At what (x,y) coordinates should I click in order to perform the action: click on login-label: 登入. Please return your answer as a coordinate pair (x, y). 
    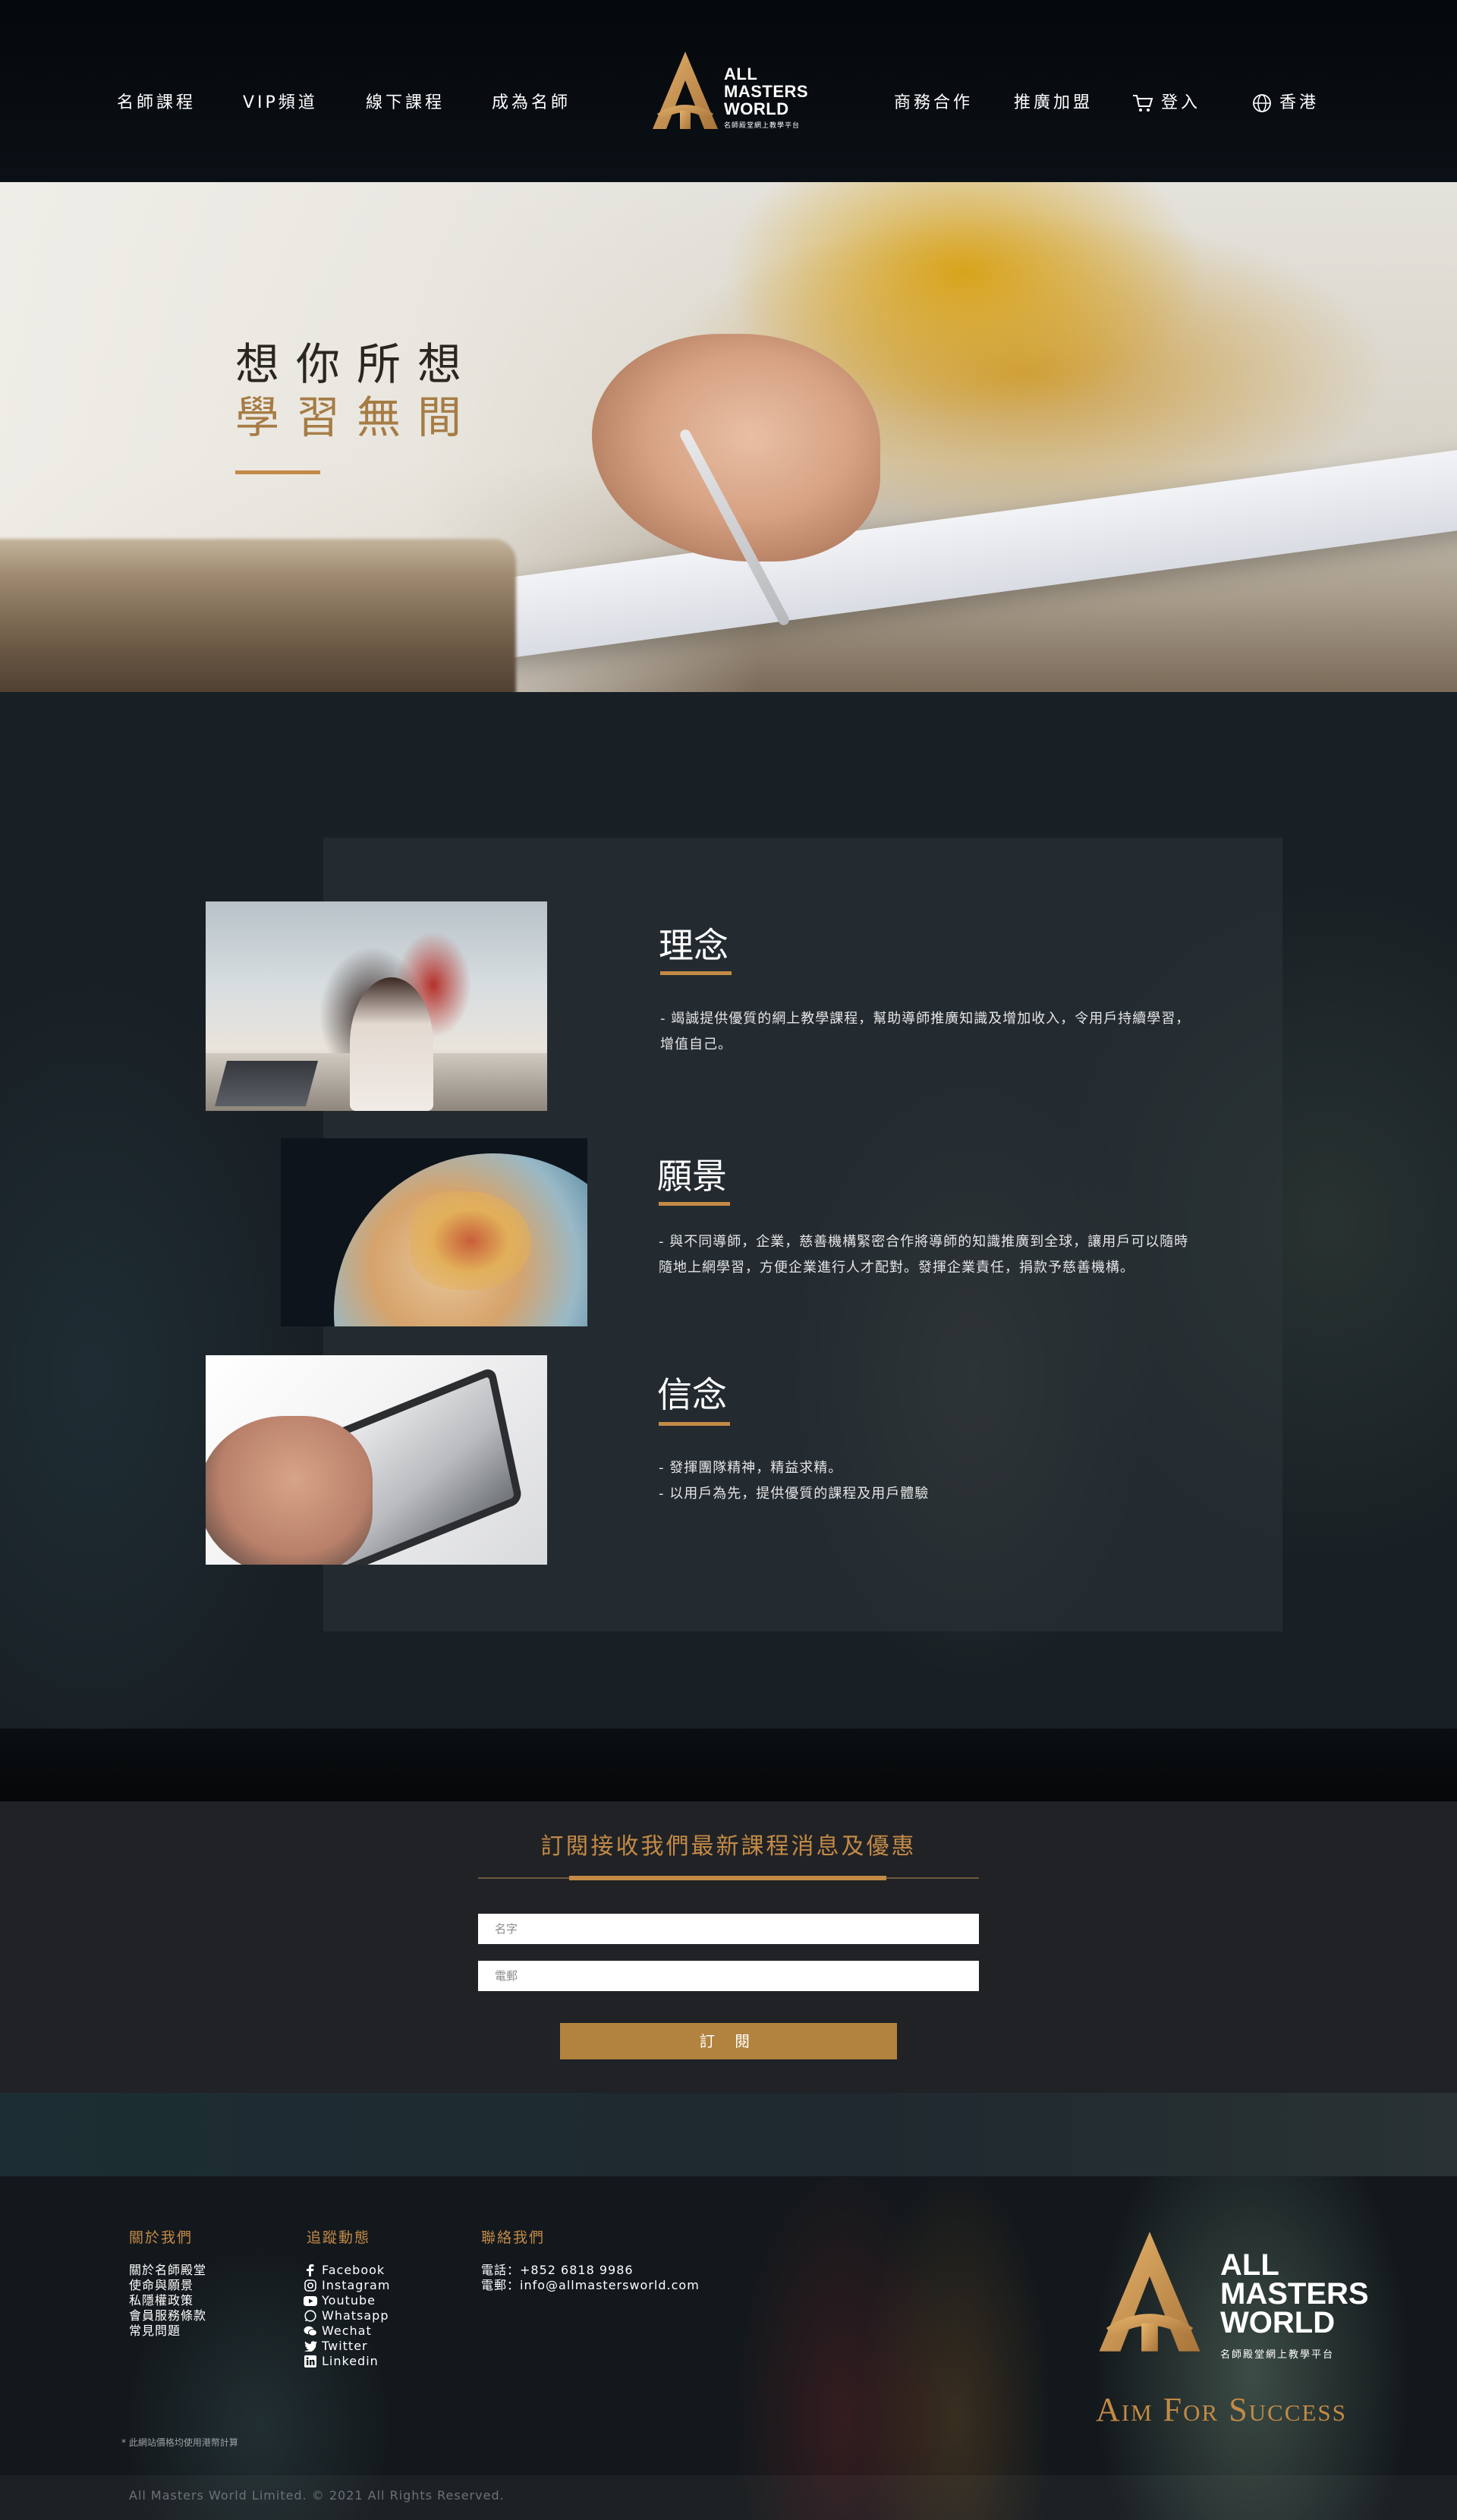
    Looking at the image, I should click on (1181, 102).